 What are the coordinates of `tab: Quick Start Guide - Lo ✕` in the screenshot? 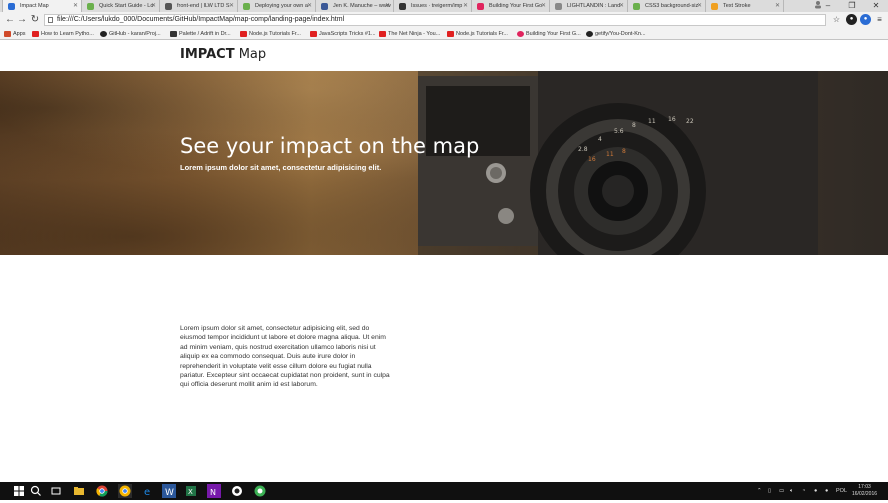 It's located at (121, 6).